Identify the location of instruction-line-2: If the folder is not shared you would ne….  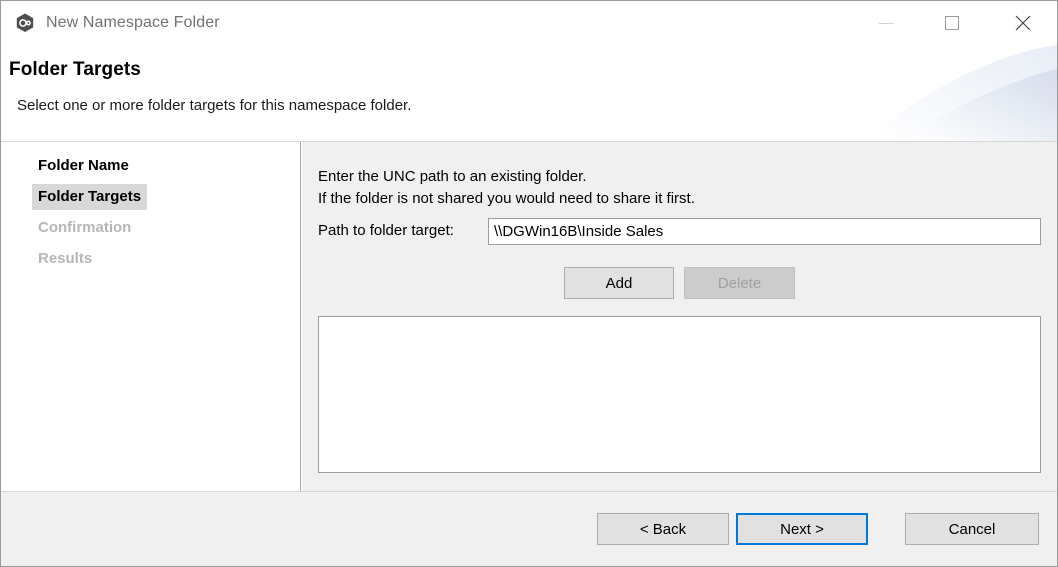
(506, 198).